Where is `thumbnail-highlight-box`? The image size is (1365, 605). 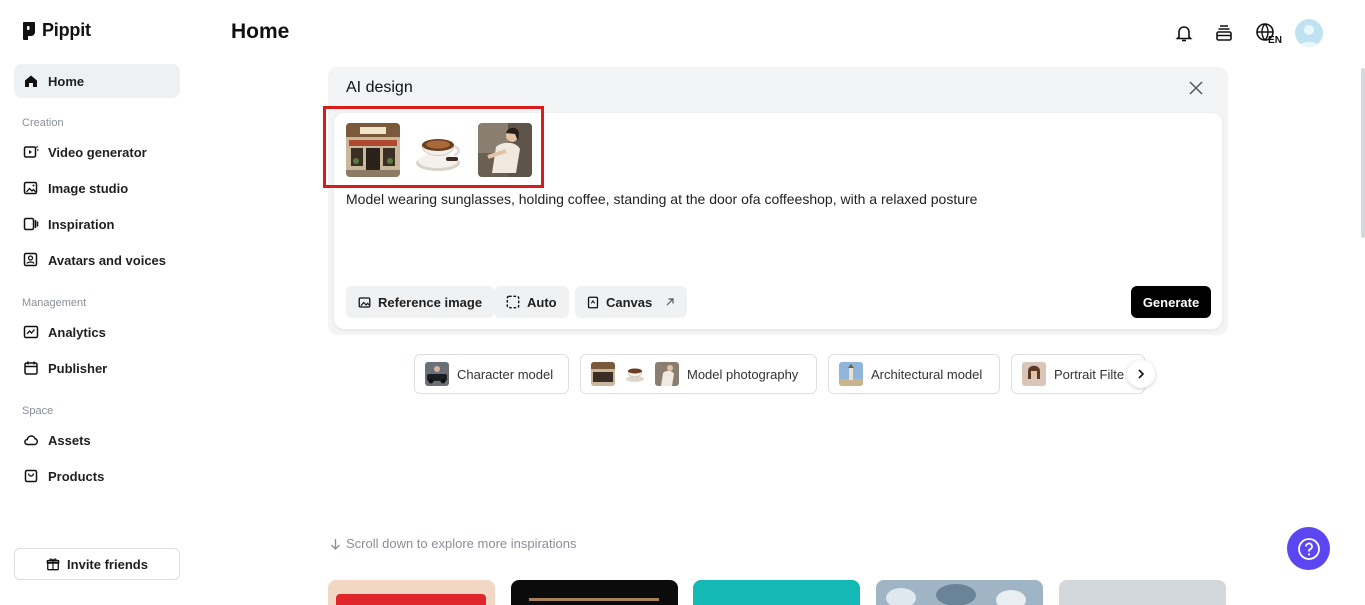
thumbnail-highlight-box is located at coordinates (433, 147).